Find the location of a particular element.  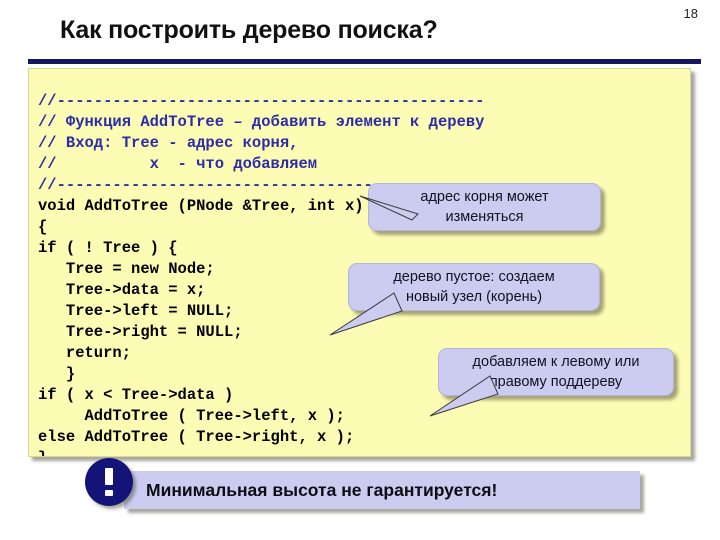

code-line: else AddToTree ( Tree->right, x ); is located at coordinates (196, 436).